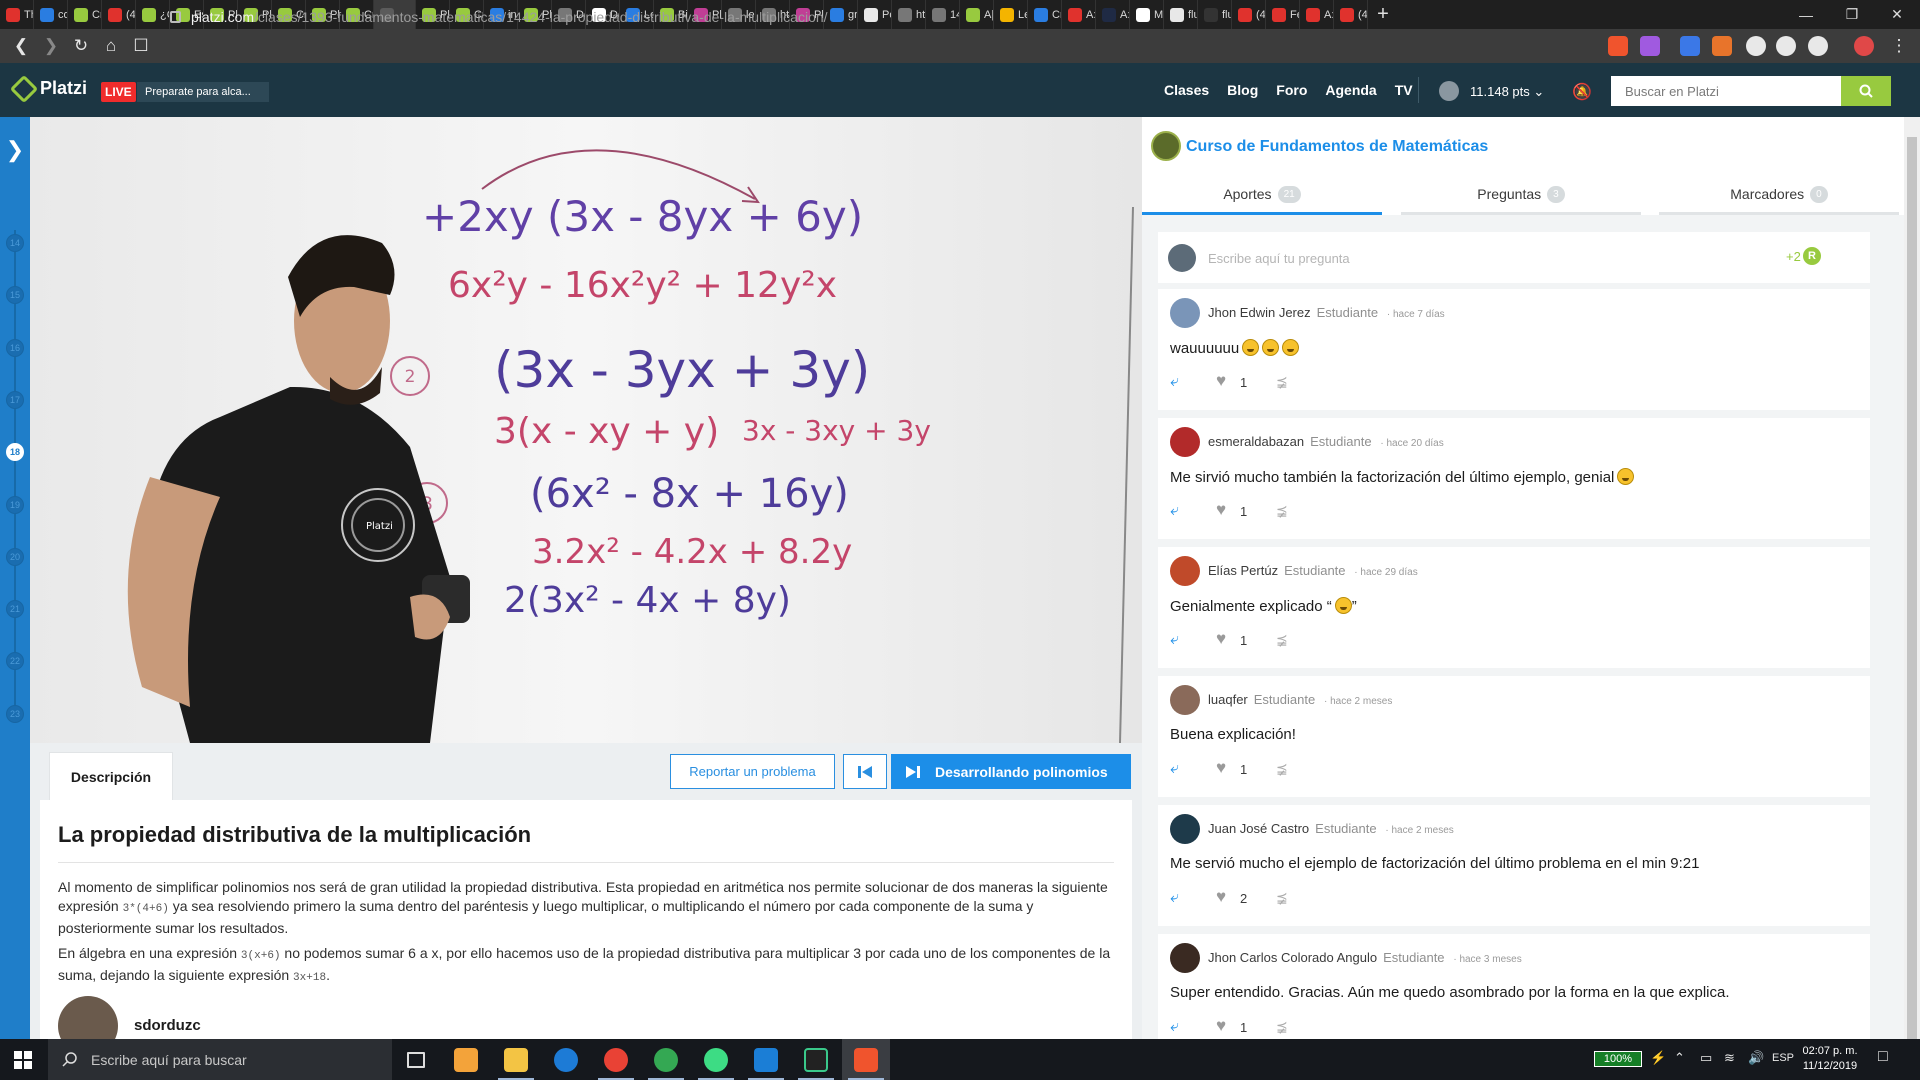 This screenshot has width=1920, height=1080. I want to click on edge-app-icon, so click(566, 1059).